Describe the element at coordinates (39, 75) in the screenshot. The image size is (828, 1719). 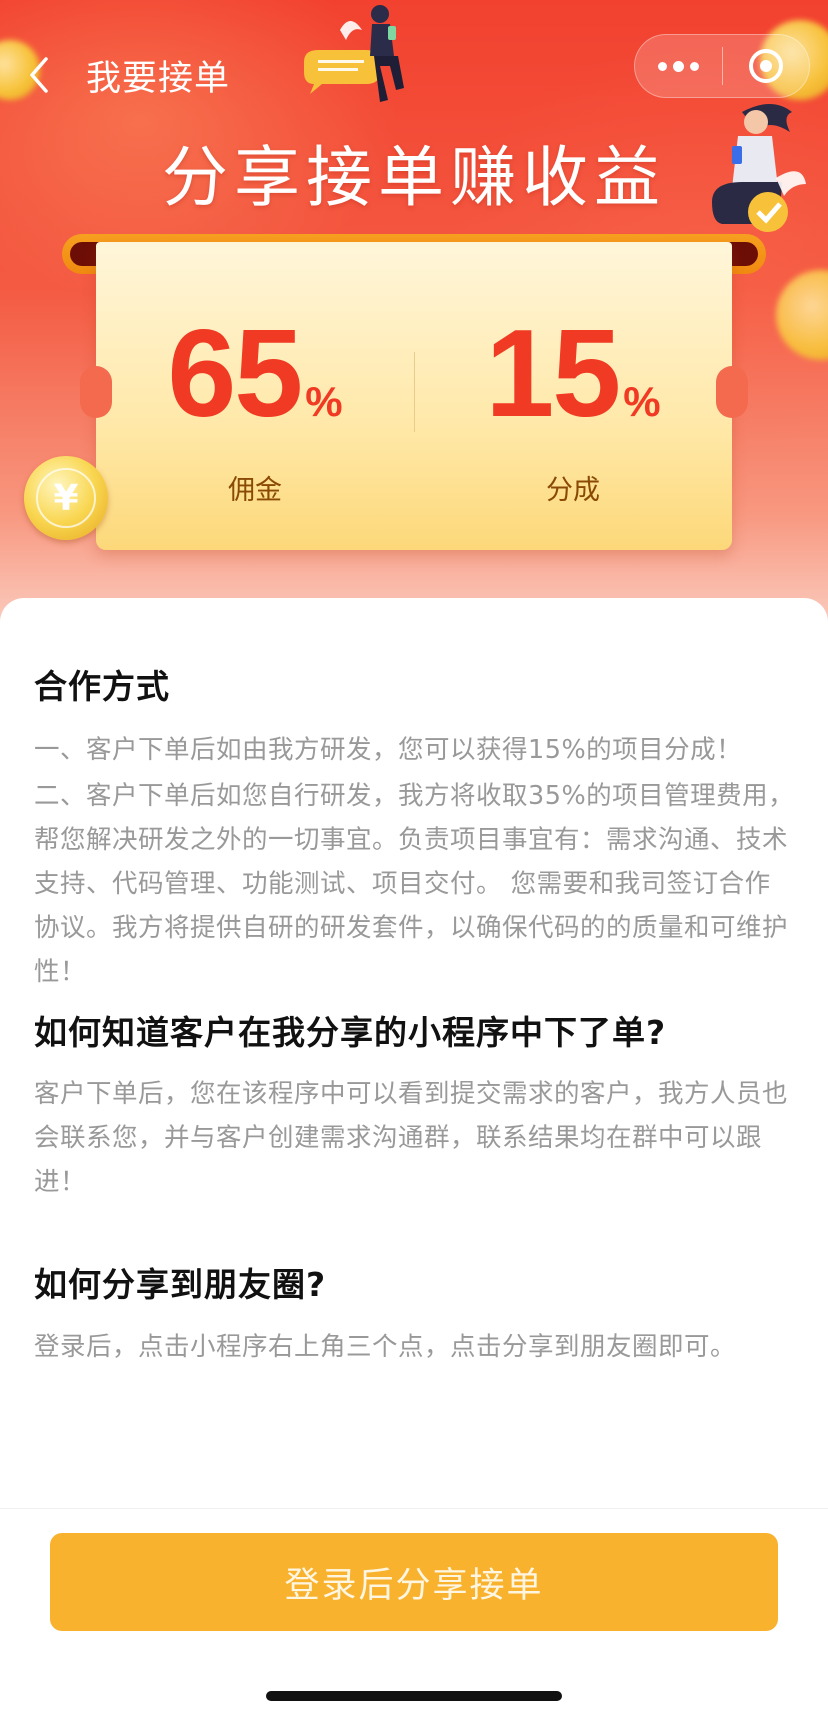
I see `chevron-left-icon` at that location.